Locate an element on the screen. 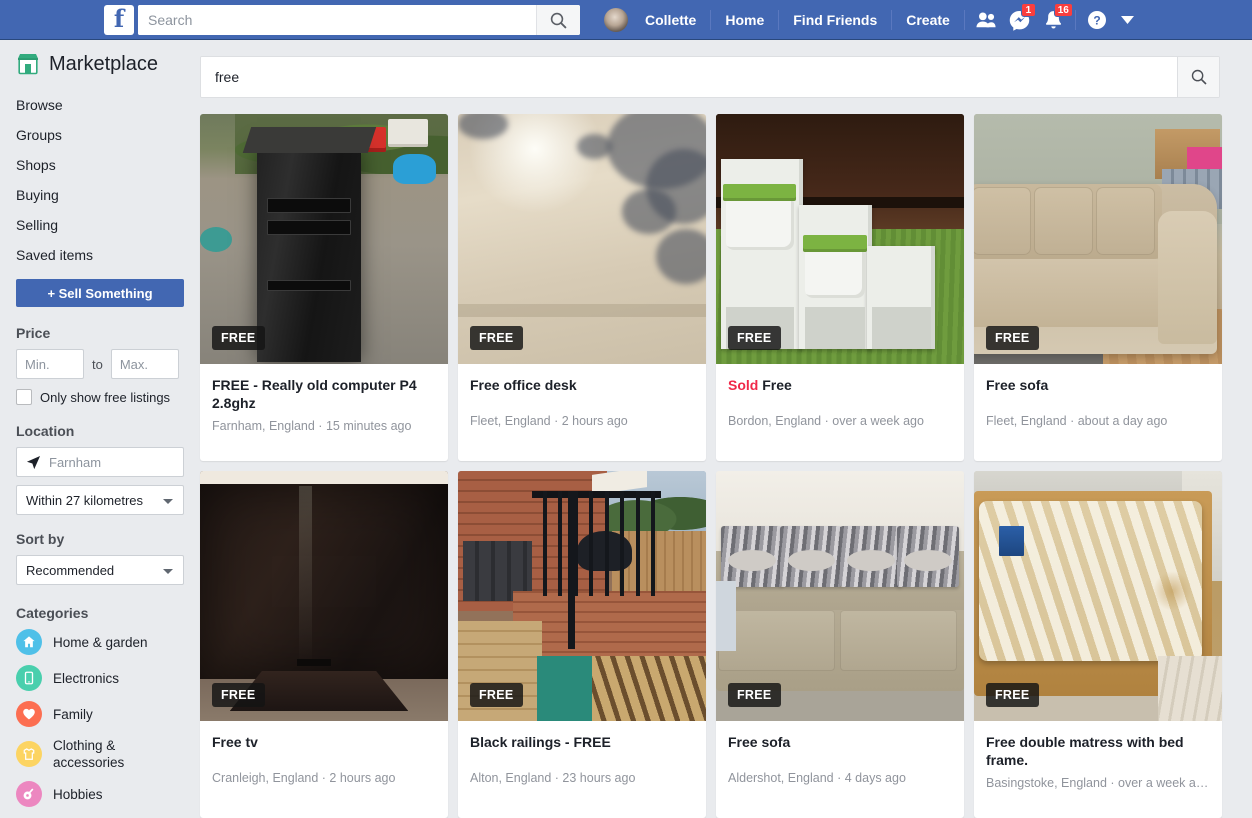 The image size is (1252, 818). category-label: Home & garden is located at coordinates (100, 642).